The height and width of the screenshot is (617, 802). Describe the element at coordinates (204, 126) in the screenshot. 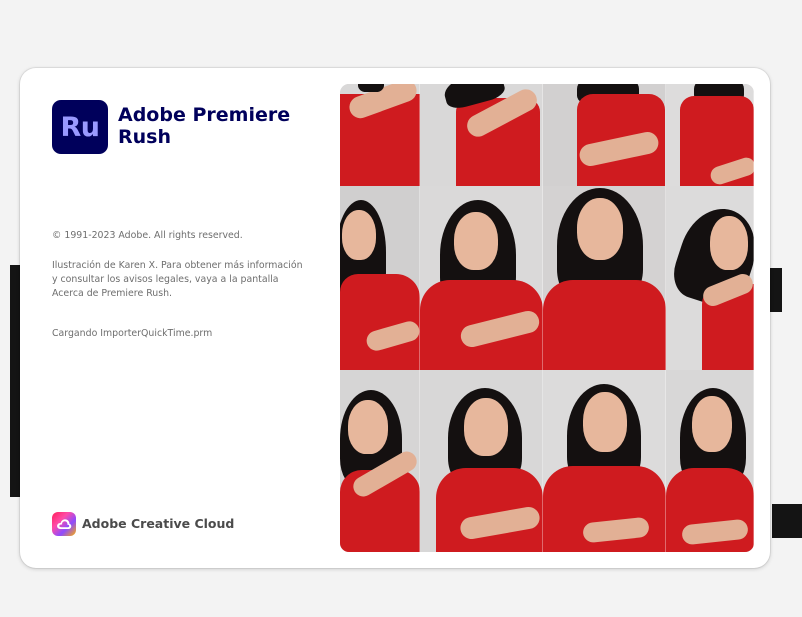

I see `app-name: Adobe Premiere Rush` at that location.